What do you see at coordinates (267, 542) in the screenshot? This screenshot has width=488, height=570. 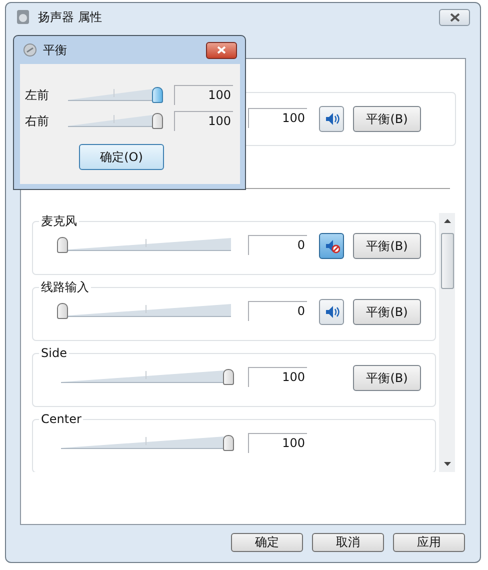 I see `dialog-button: 确定` at bounding box center [267, 542].